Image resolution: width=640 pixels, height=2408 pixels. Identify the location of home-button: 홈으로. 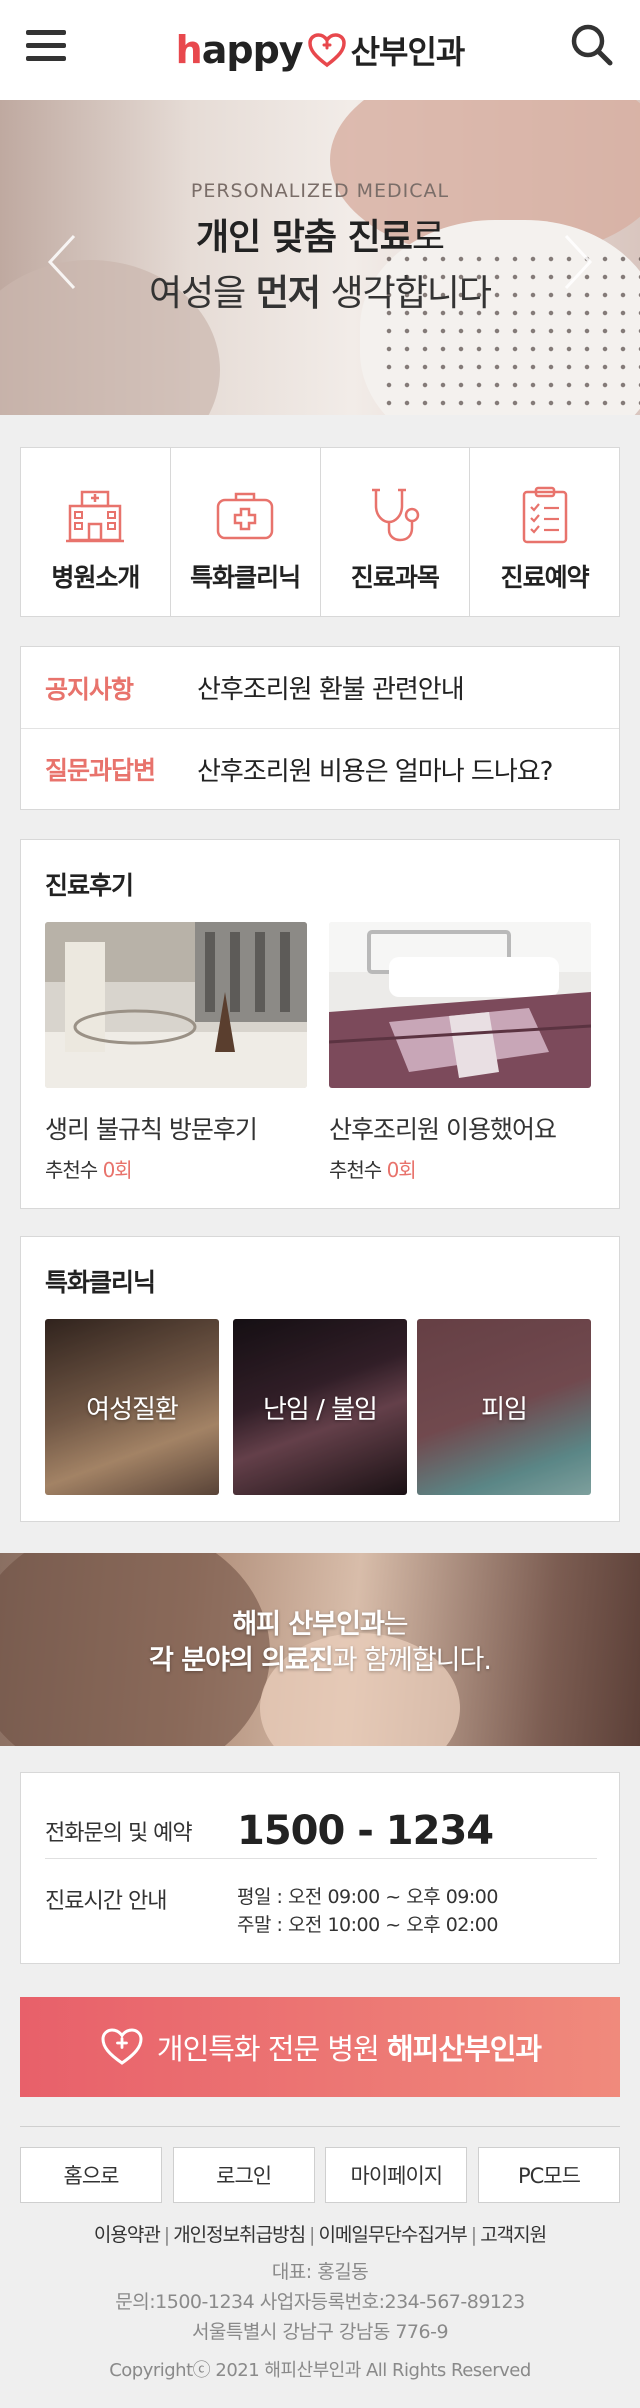
(91, 2175).